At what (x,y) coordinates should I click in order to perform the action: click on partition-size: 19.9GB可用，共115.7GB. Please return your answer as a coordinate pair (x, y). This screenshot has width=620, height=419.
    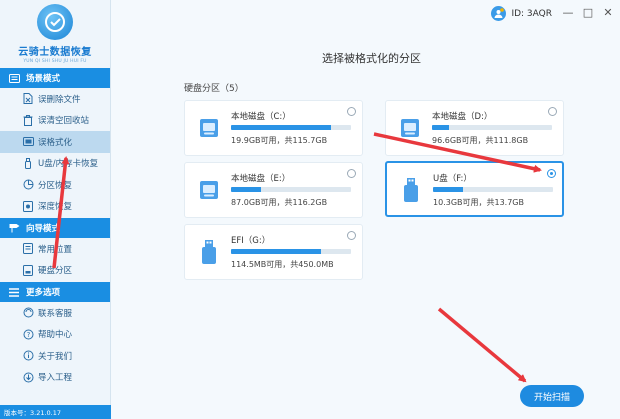
    Looking at the image, I should click on (279, 140).